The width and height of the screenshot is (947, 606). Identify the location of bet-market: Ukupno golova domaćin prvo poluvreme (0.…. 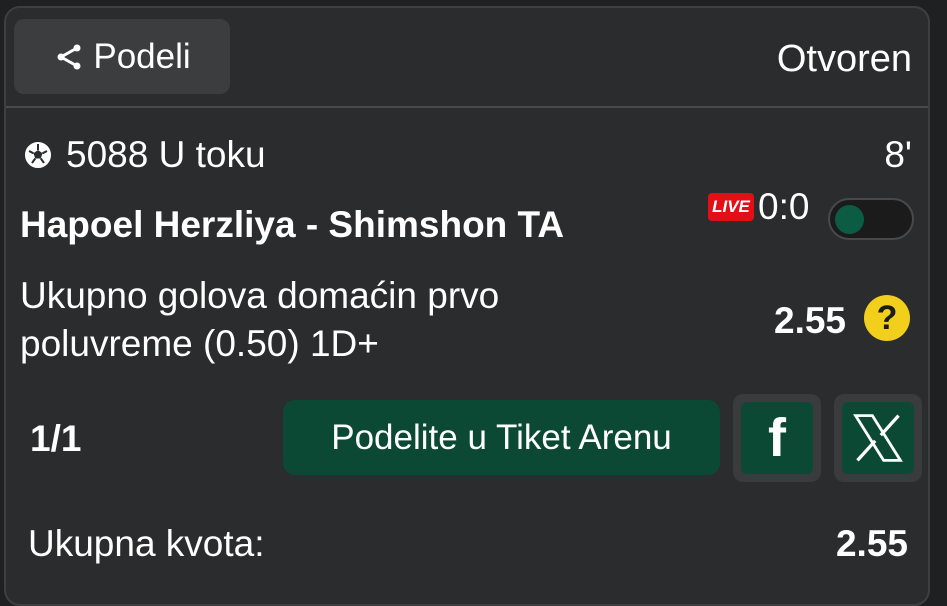
(260, 319).